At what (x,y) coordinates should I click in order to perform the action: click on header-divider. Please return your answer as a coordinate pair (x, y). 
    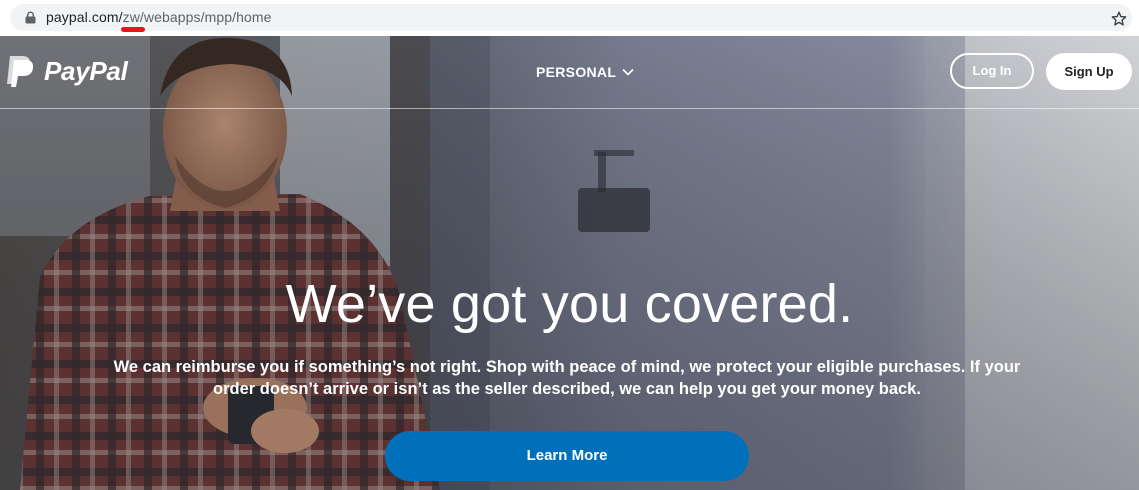
    Looking at the image, I should click on (569, 108).